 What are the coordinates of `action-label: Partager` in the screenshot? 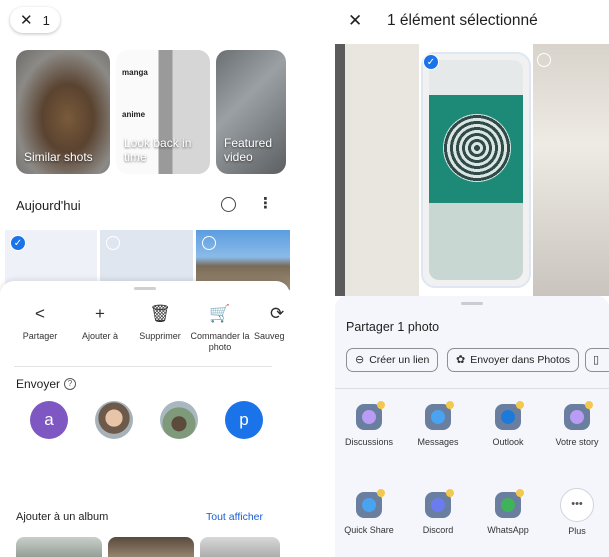 It's located at (40, 336).